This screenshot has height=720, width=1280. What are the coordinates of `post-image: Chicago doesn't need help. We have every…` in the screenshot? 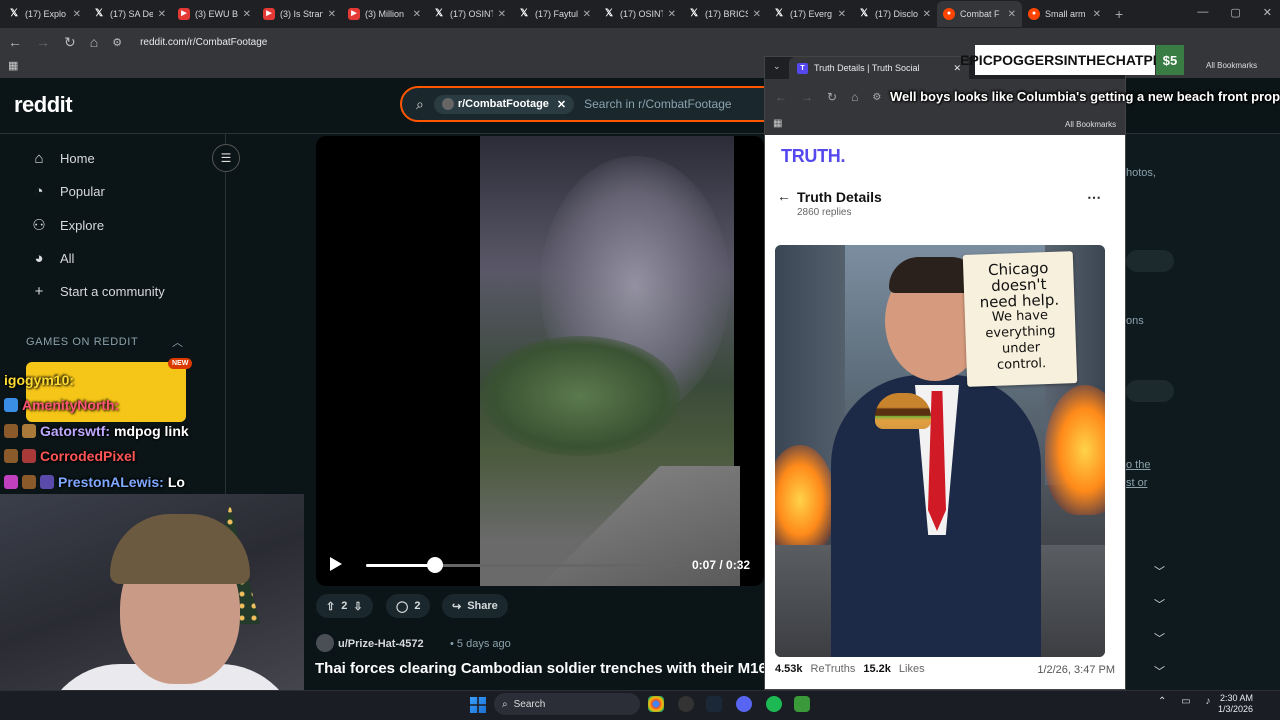 It's located at (940, 451).